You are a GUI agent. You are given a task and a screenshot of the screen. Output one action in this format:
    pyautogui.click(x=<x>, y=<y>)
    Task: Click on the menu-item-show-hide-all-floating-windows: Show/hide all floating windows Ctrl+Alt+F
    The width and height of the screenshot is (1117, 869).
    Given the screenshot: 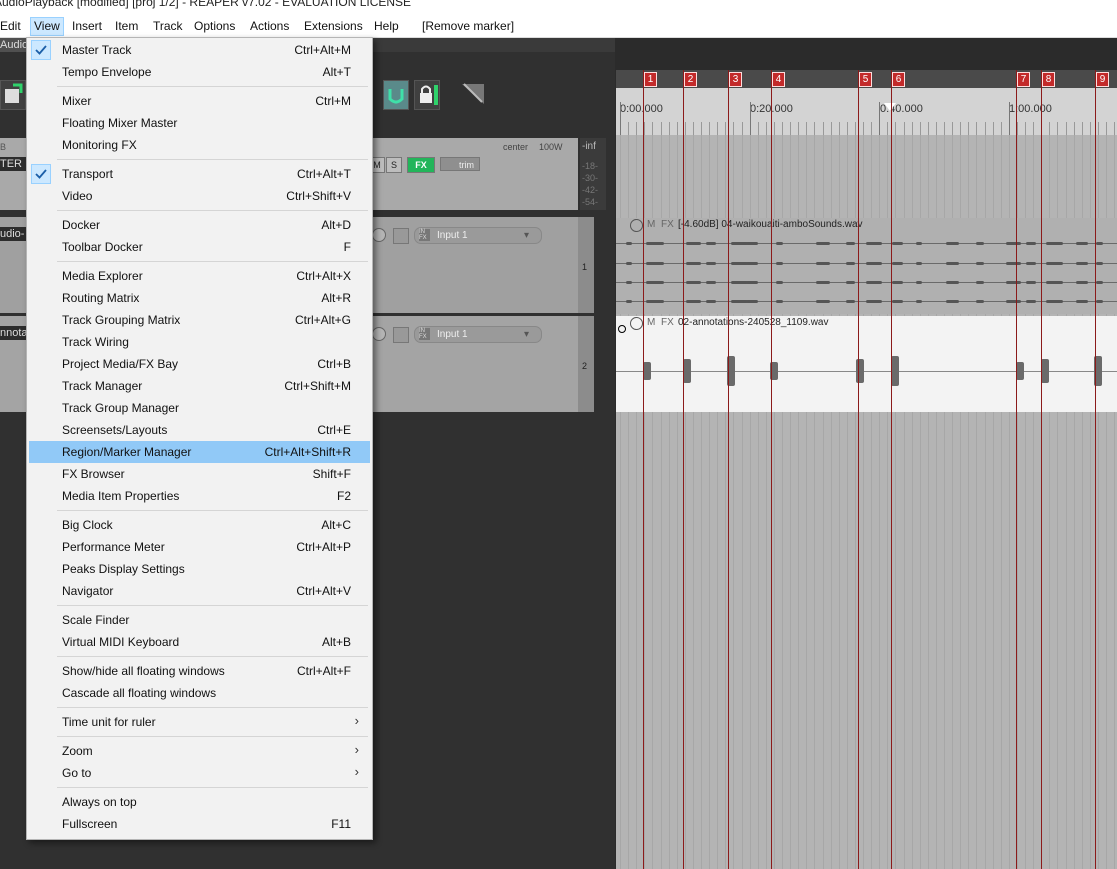 What is the action you would take?
    pyautogui.click(x=199, y=671)
    